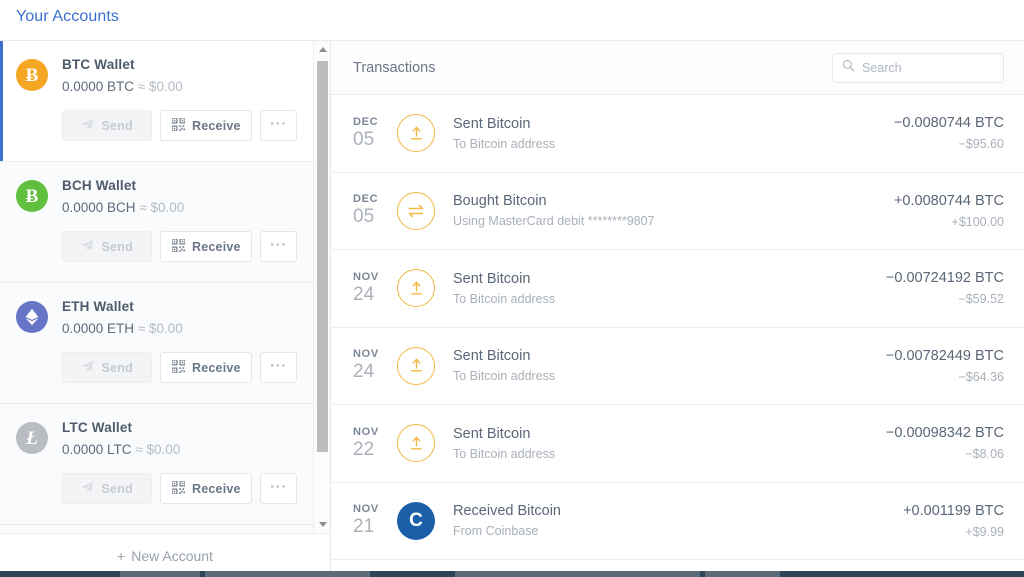 This screenshot has width=1024, height=577. What do you see at coordinates (981, 299) in the screenshot?
I see `transaction-amount-fiat: −$59.52` at bounding box center [981, 299].